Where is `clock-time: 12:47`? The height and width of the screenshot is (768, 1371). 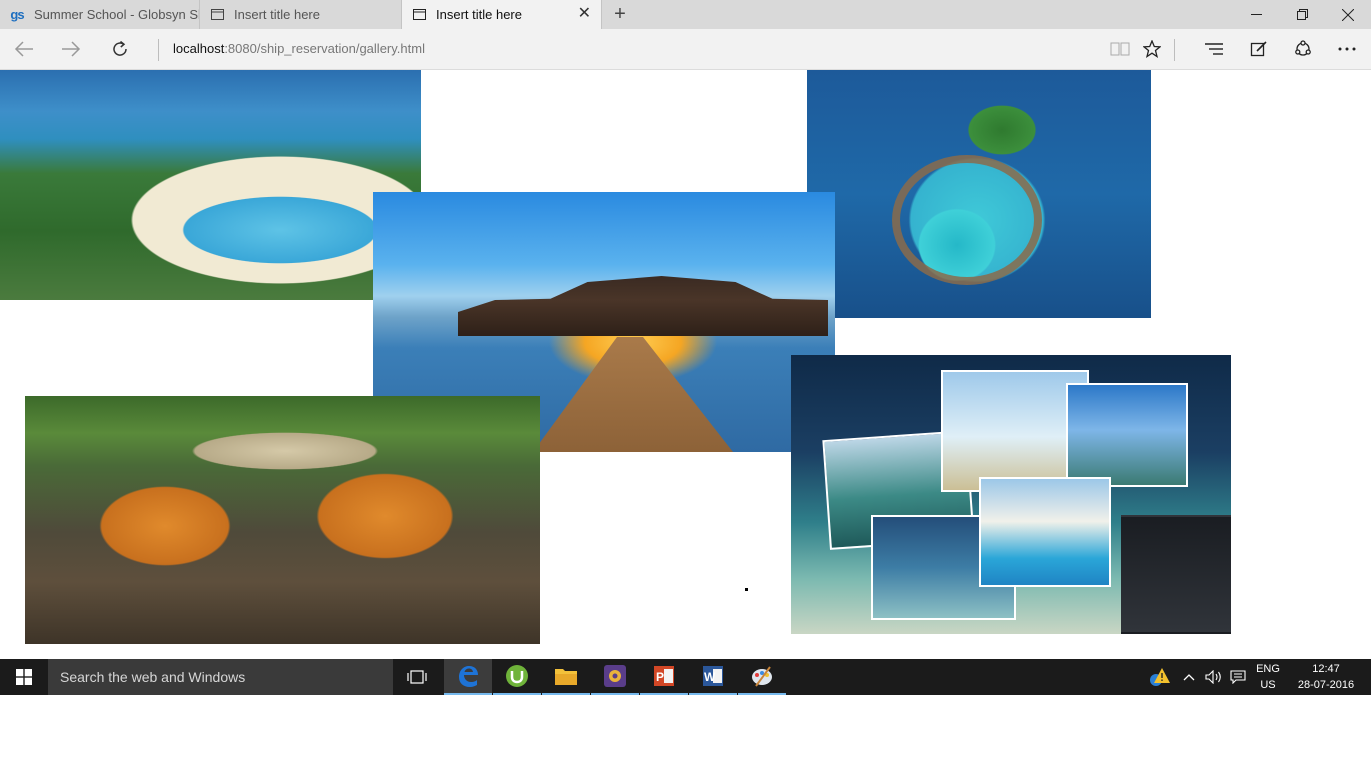 clock-time: 12:47 is located at coordinates (1326, 669).